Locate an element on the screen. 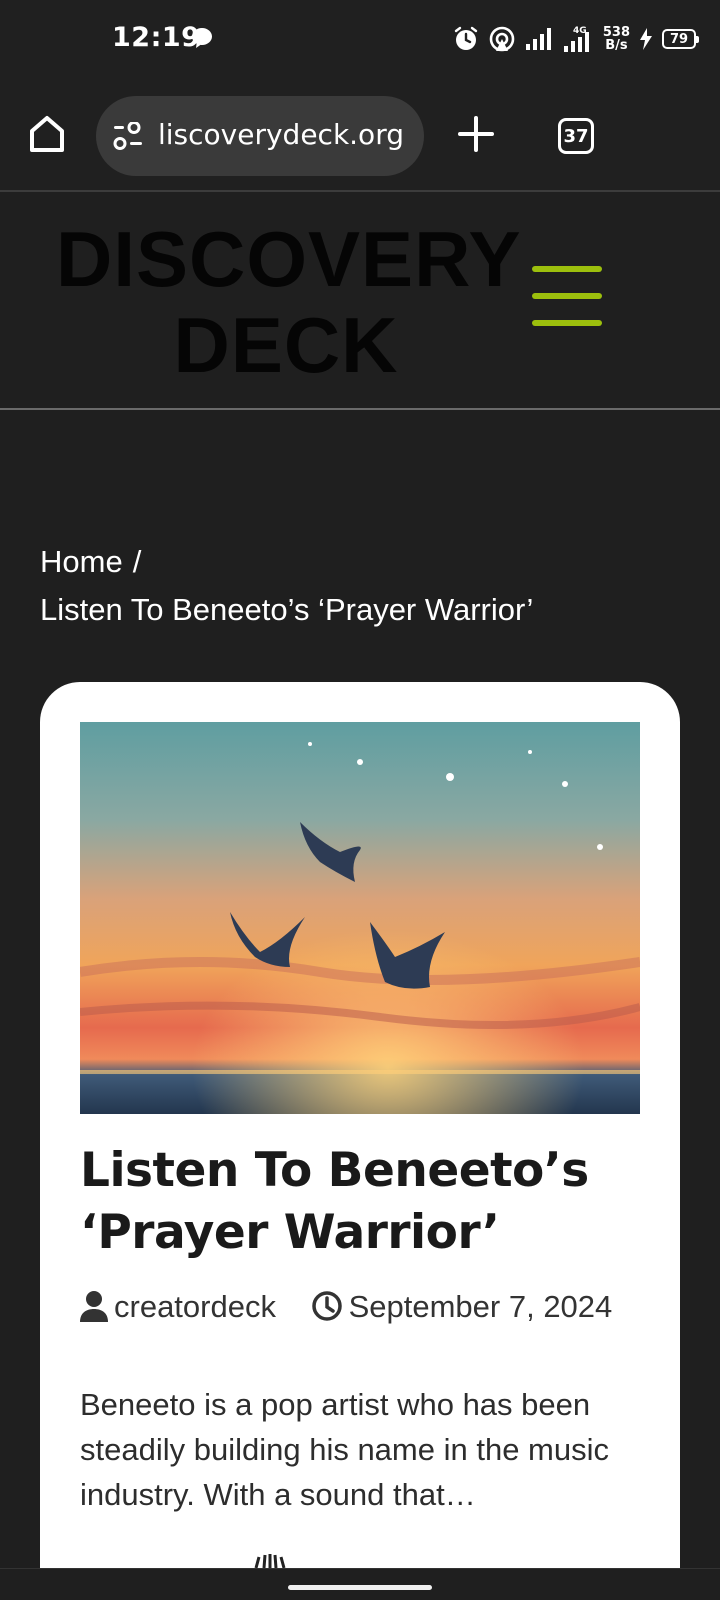  breadcrumb-home: Home is located at coordinates (81, 561).